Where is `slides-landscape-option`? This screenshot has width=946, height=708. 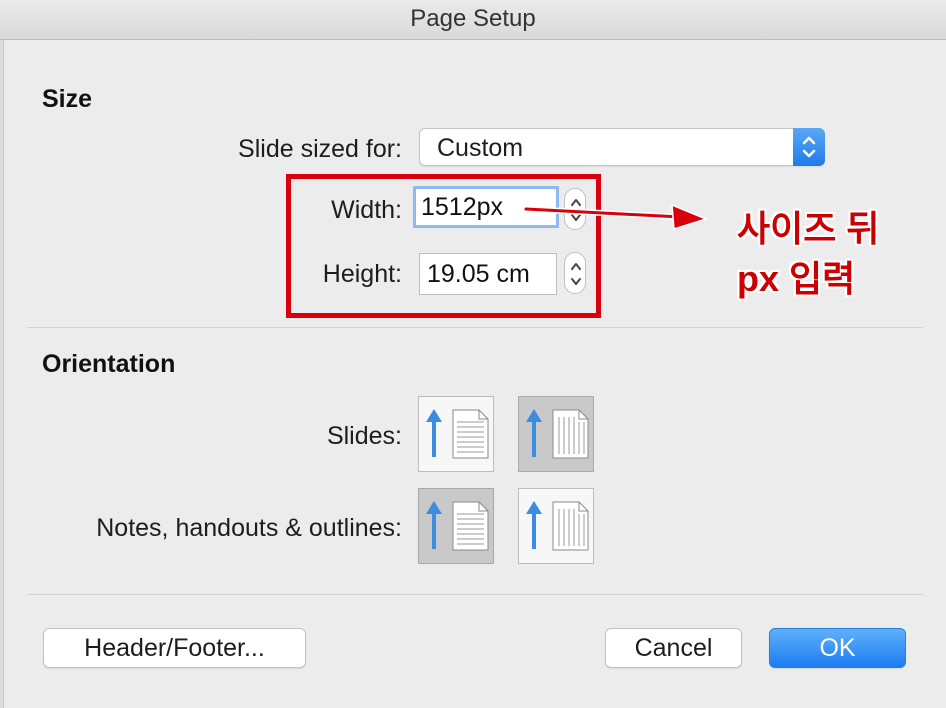
slides-landscape-option is located at coordinates (556, 434).